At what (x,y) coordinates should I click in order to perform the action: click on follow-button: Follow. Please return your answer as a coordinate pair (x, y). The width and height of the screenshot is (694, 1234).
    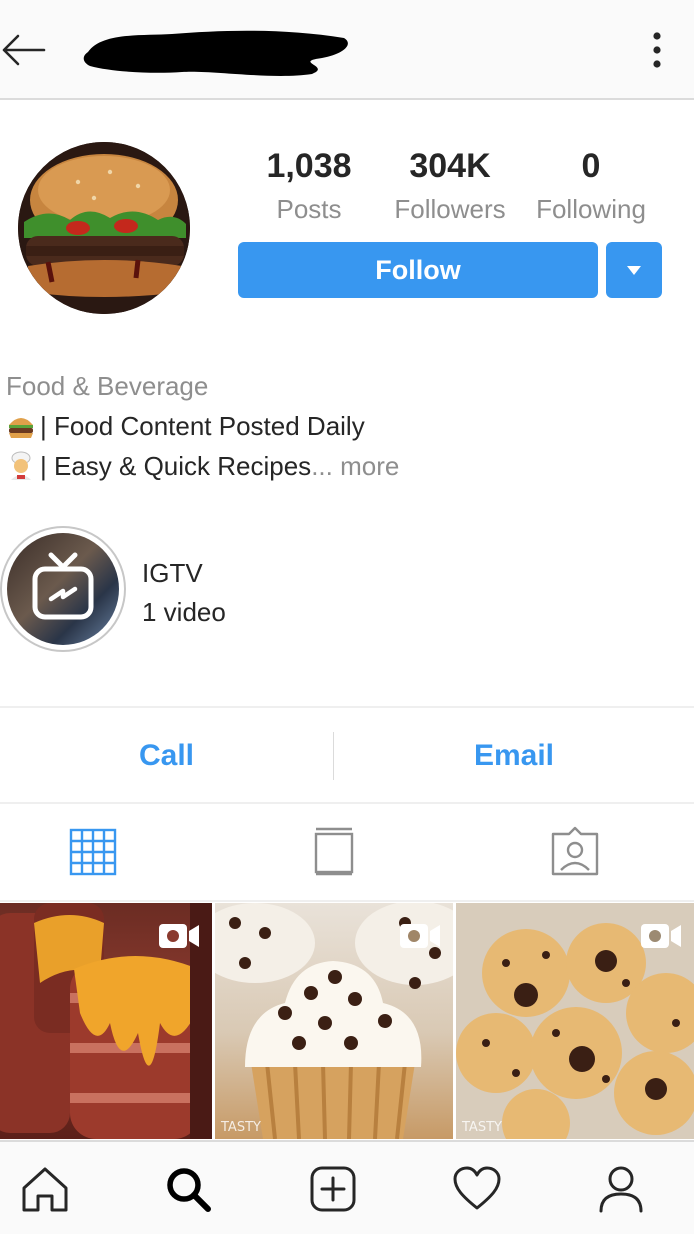
    Looking at the image, I should click on (418, 270).